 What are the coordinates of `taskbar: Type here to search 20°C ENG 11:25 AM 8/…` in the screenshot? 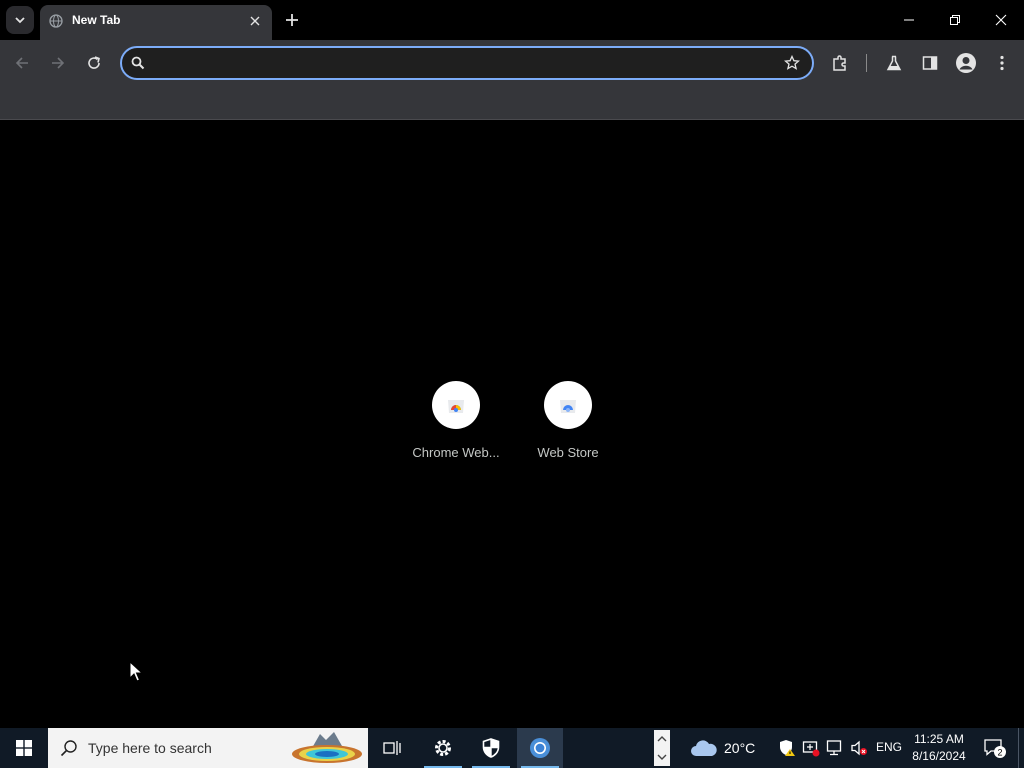 It's located at (512, 748).